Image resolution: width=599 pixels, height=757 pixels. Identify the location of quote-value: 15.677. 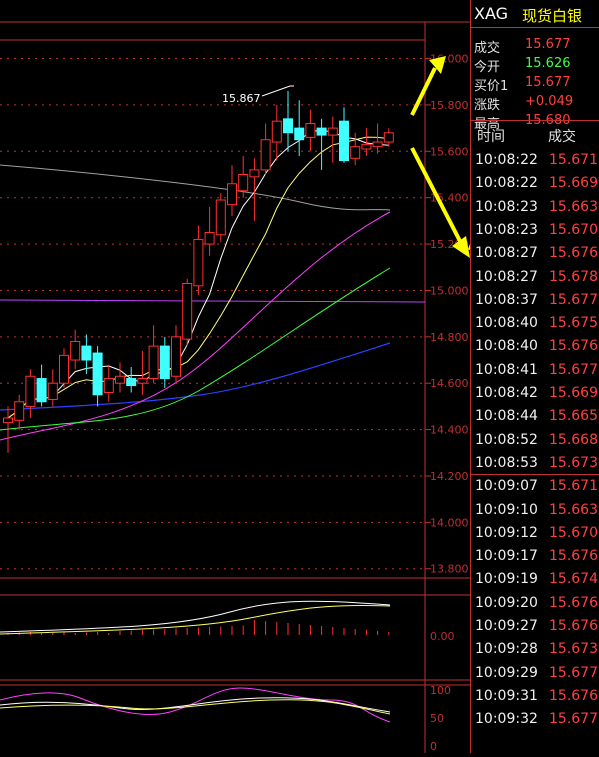
(548, 82).